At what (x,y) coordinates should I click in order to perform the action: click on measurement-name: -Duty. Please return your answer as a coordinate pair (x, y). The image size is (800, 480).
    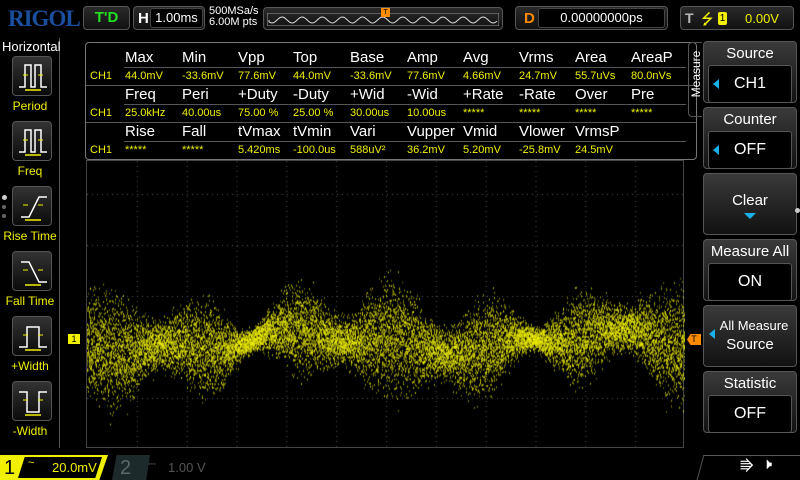
    Looking at the image, I should click on (311, 94).